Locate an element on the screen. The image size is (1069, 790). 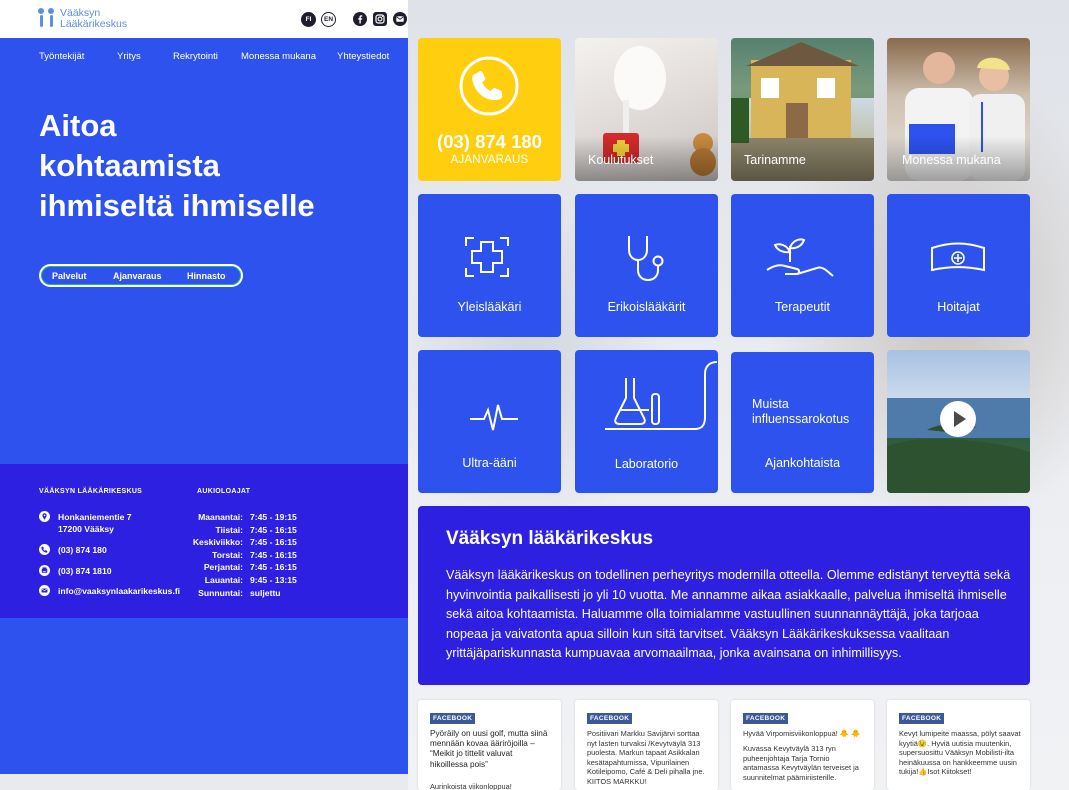
email: info@vaaksynlaakarikeskus.fi is located at coordinates (109, 591).